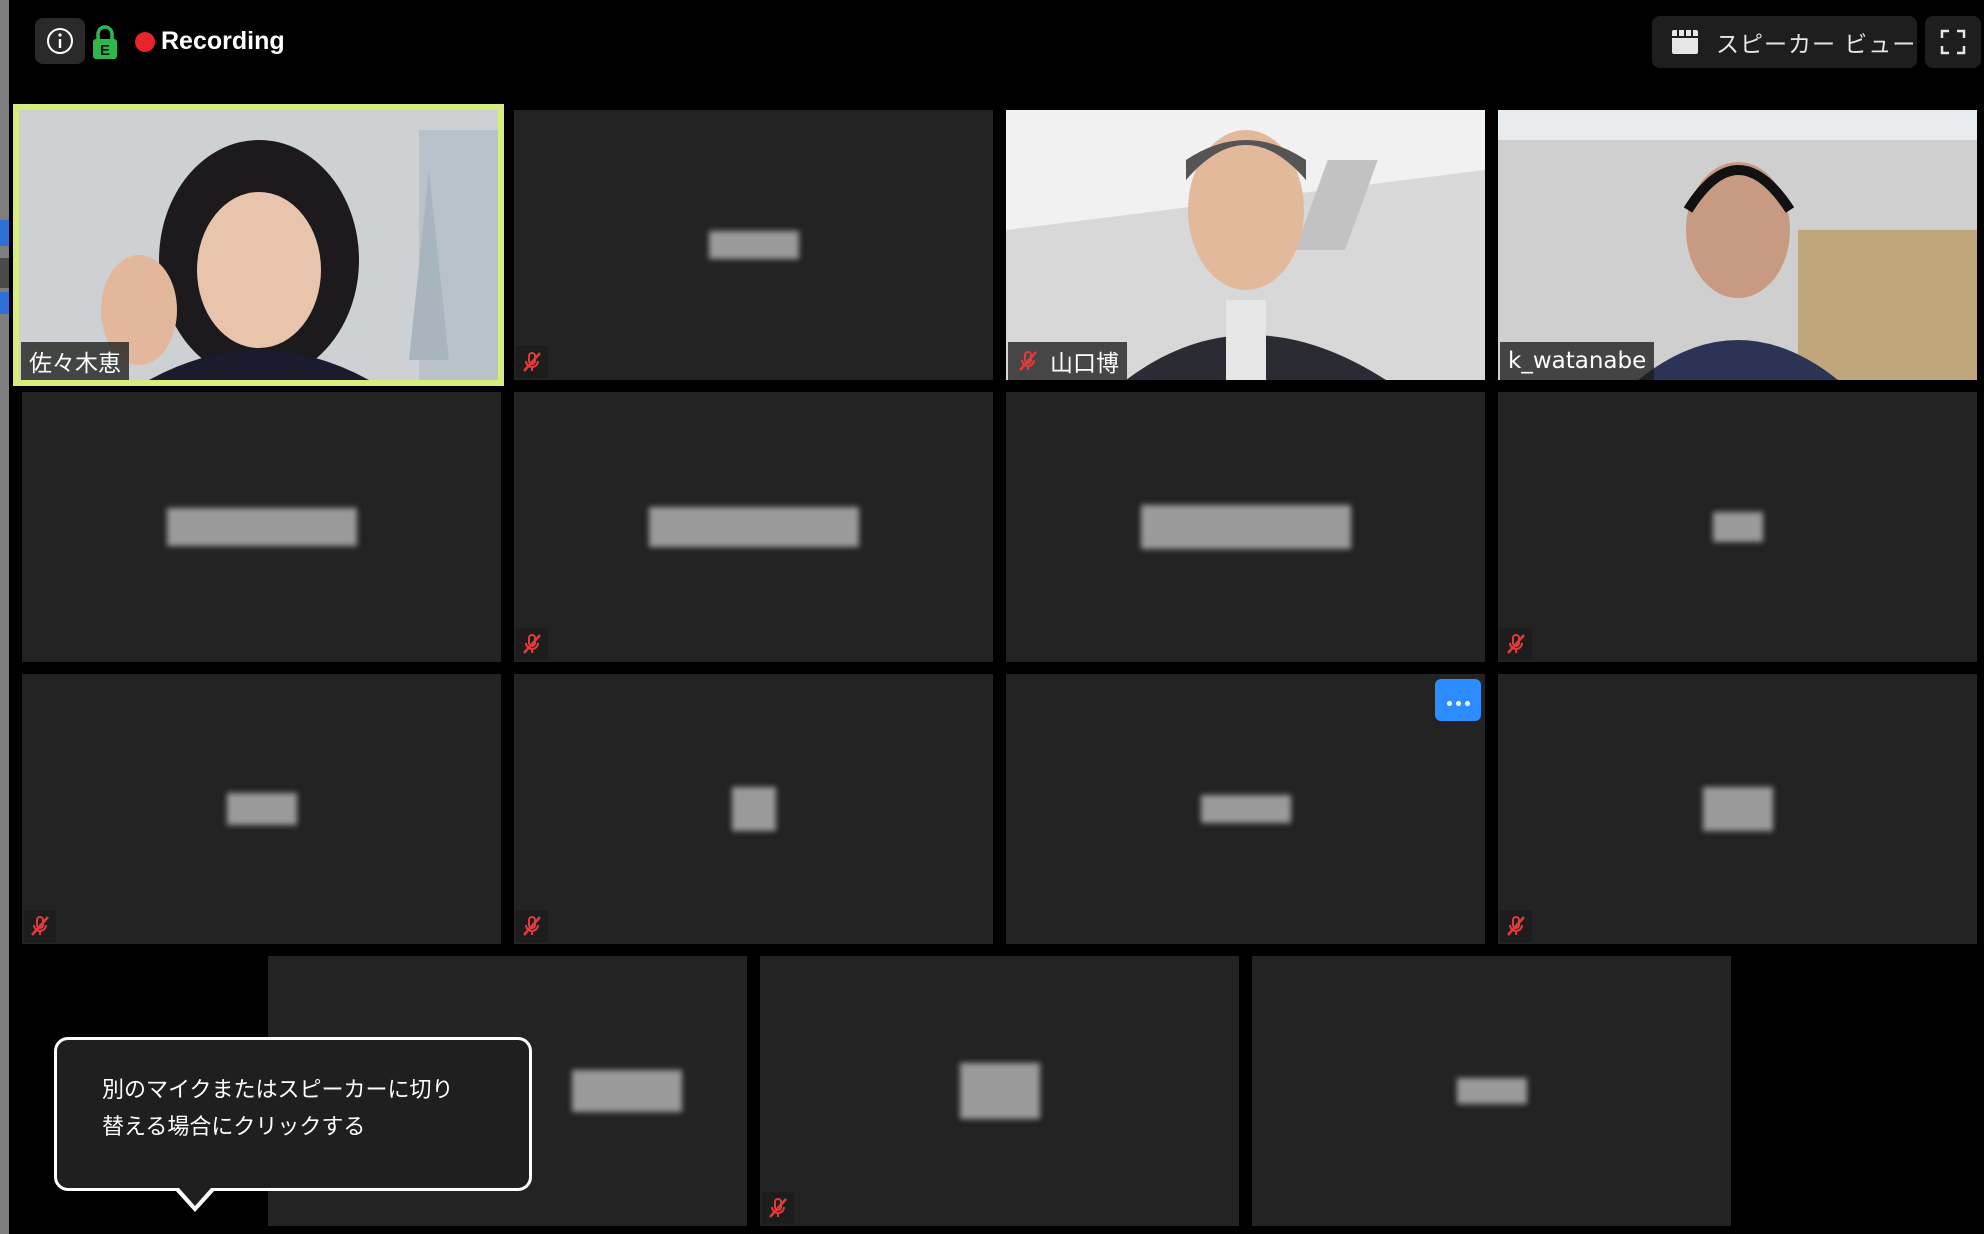 The height and width of the screenshot is (1234, 1984). What do you see at coordinates (145, 42) in the screenshot?
I see `recording-indicator-dot` at bounding box center [145, 42].